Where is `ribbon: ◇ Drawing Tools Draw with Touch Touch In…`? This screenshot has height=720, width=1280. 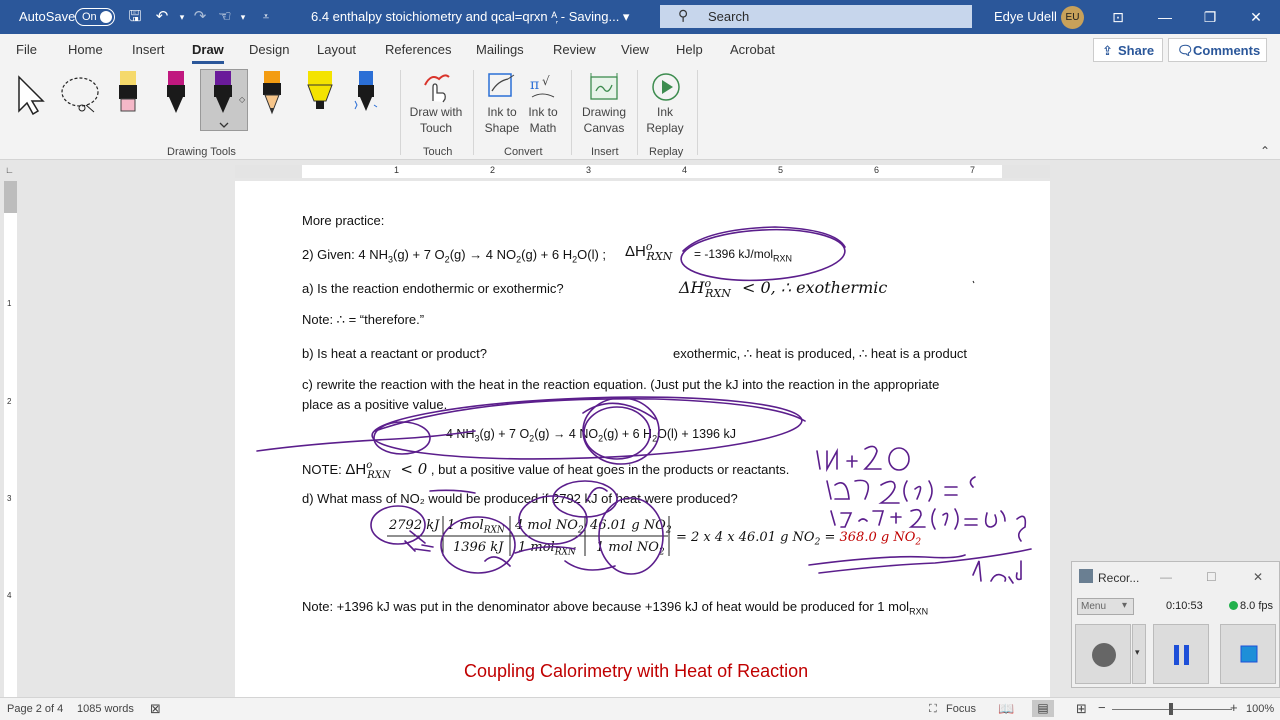
ribbon: ◇ Drawing Tools Draw with Touch Touch In… is located at coordinates (640, 112).